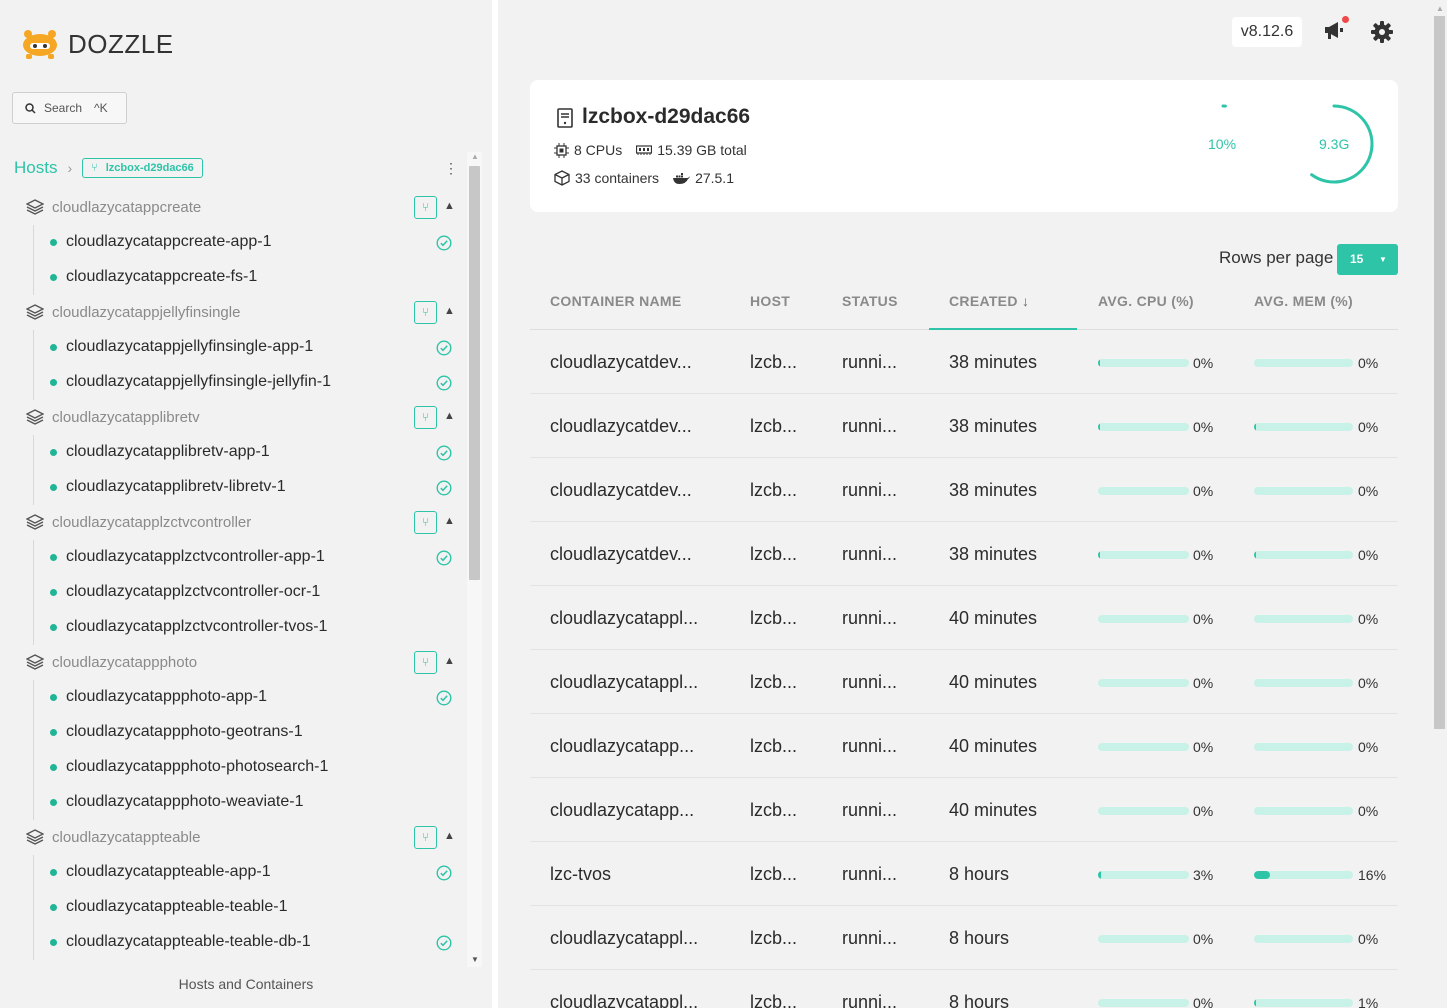 The width and height of the screenshot is (1447, 1008). I want to click on header-created: CREATED, so click(983, 301).